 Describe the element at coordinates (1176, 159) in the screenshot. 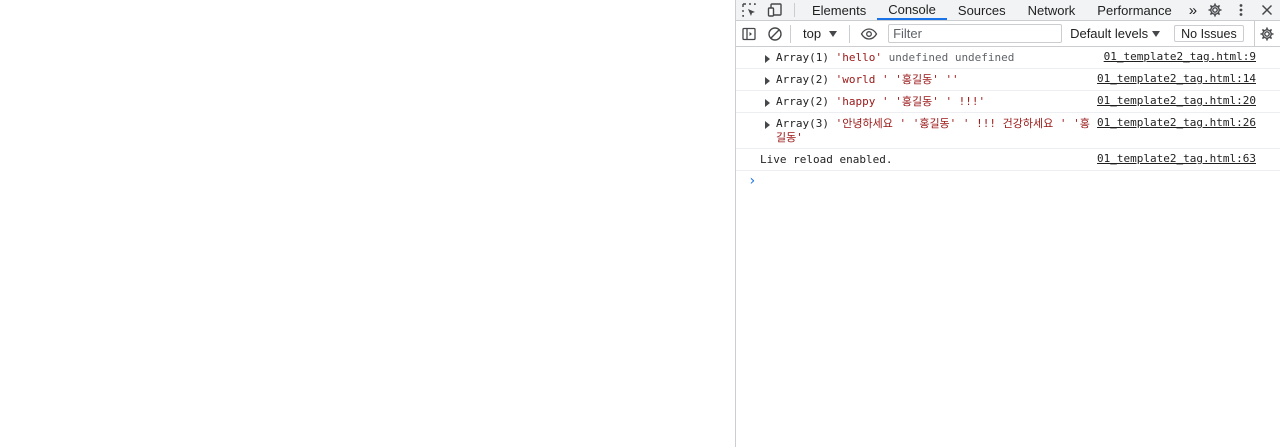

I see `source-link: 01_template2_tag.html:63` at that location.